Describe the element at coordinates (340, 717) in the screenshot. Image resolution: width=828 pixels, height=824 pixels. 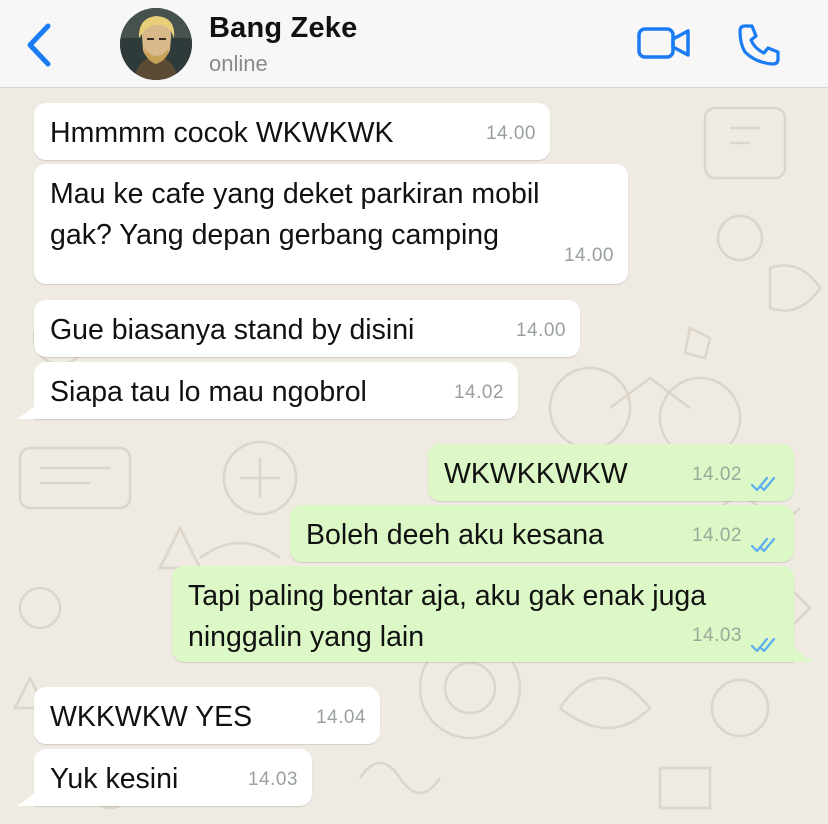
I see `message-time: 14.04` at that location.